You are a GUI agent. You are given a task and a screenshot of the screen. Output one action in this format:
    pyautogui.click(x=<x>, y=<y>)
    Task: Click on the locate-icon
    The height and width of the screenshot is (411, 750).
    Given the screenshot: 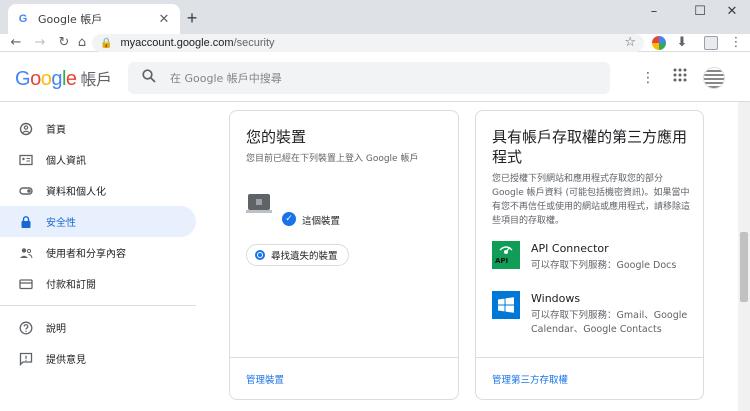 What is the action you would take?
    pyautogui.click(x=260, y=255)
    